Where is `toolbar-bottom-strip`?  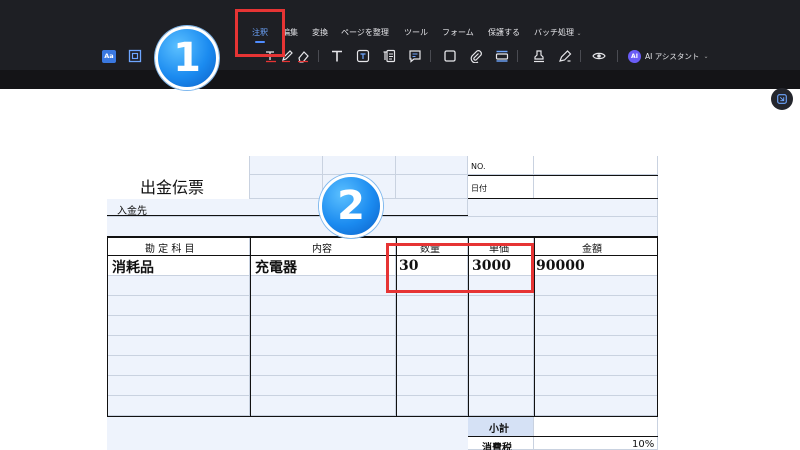 toolbar-bottom-strip is located at coordinates (400, 79).